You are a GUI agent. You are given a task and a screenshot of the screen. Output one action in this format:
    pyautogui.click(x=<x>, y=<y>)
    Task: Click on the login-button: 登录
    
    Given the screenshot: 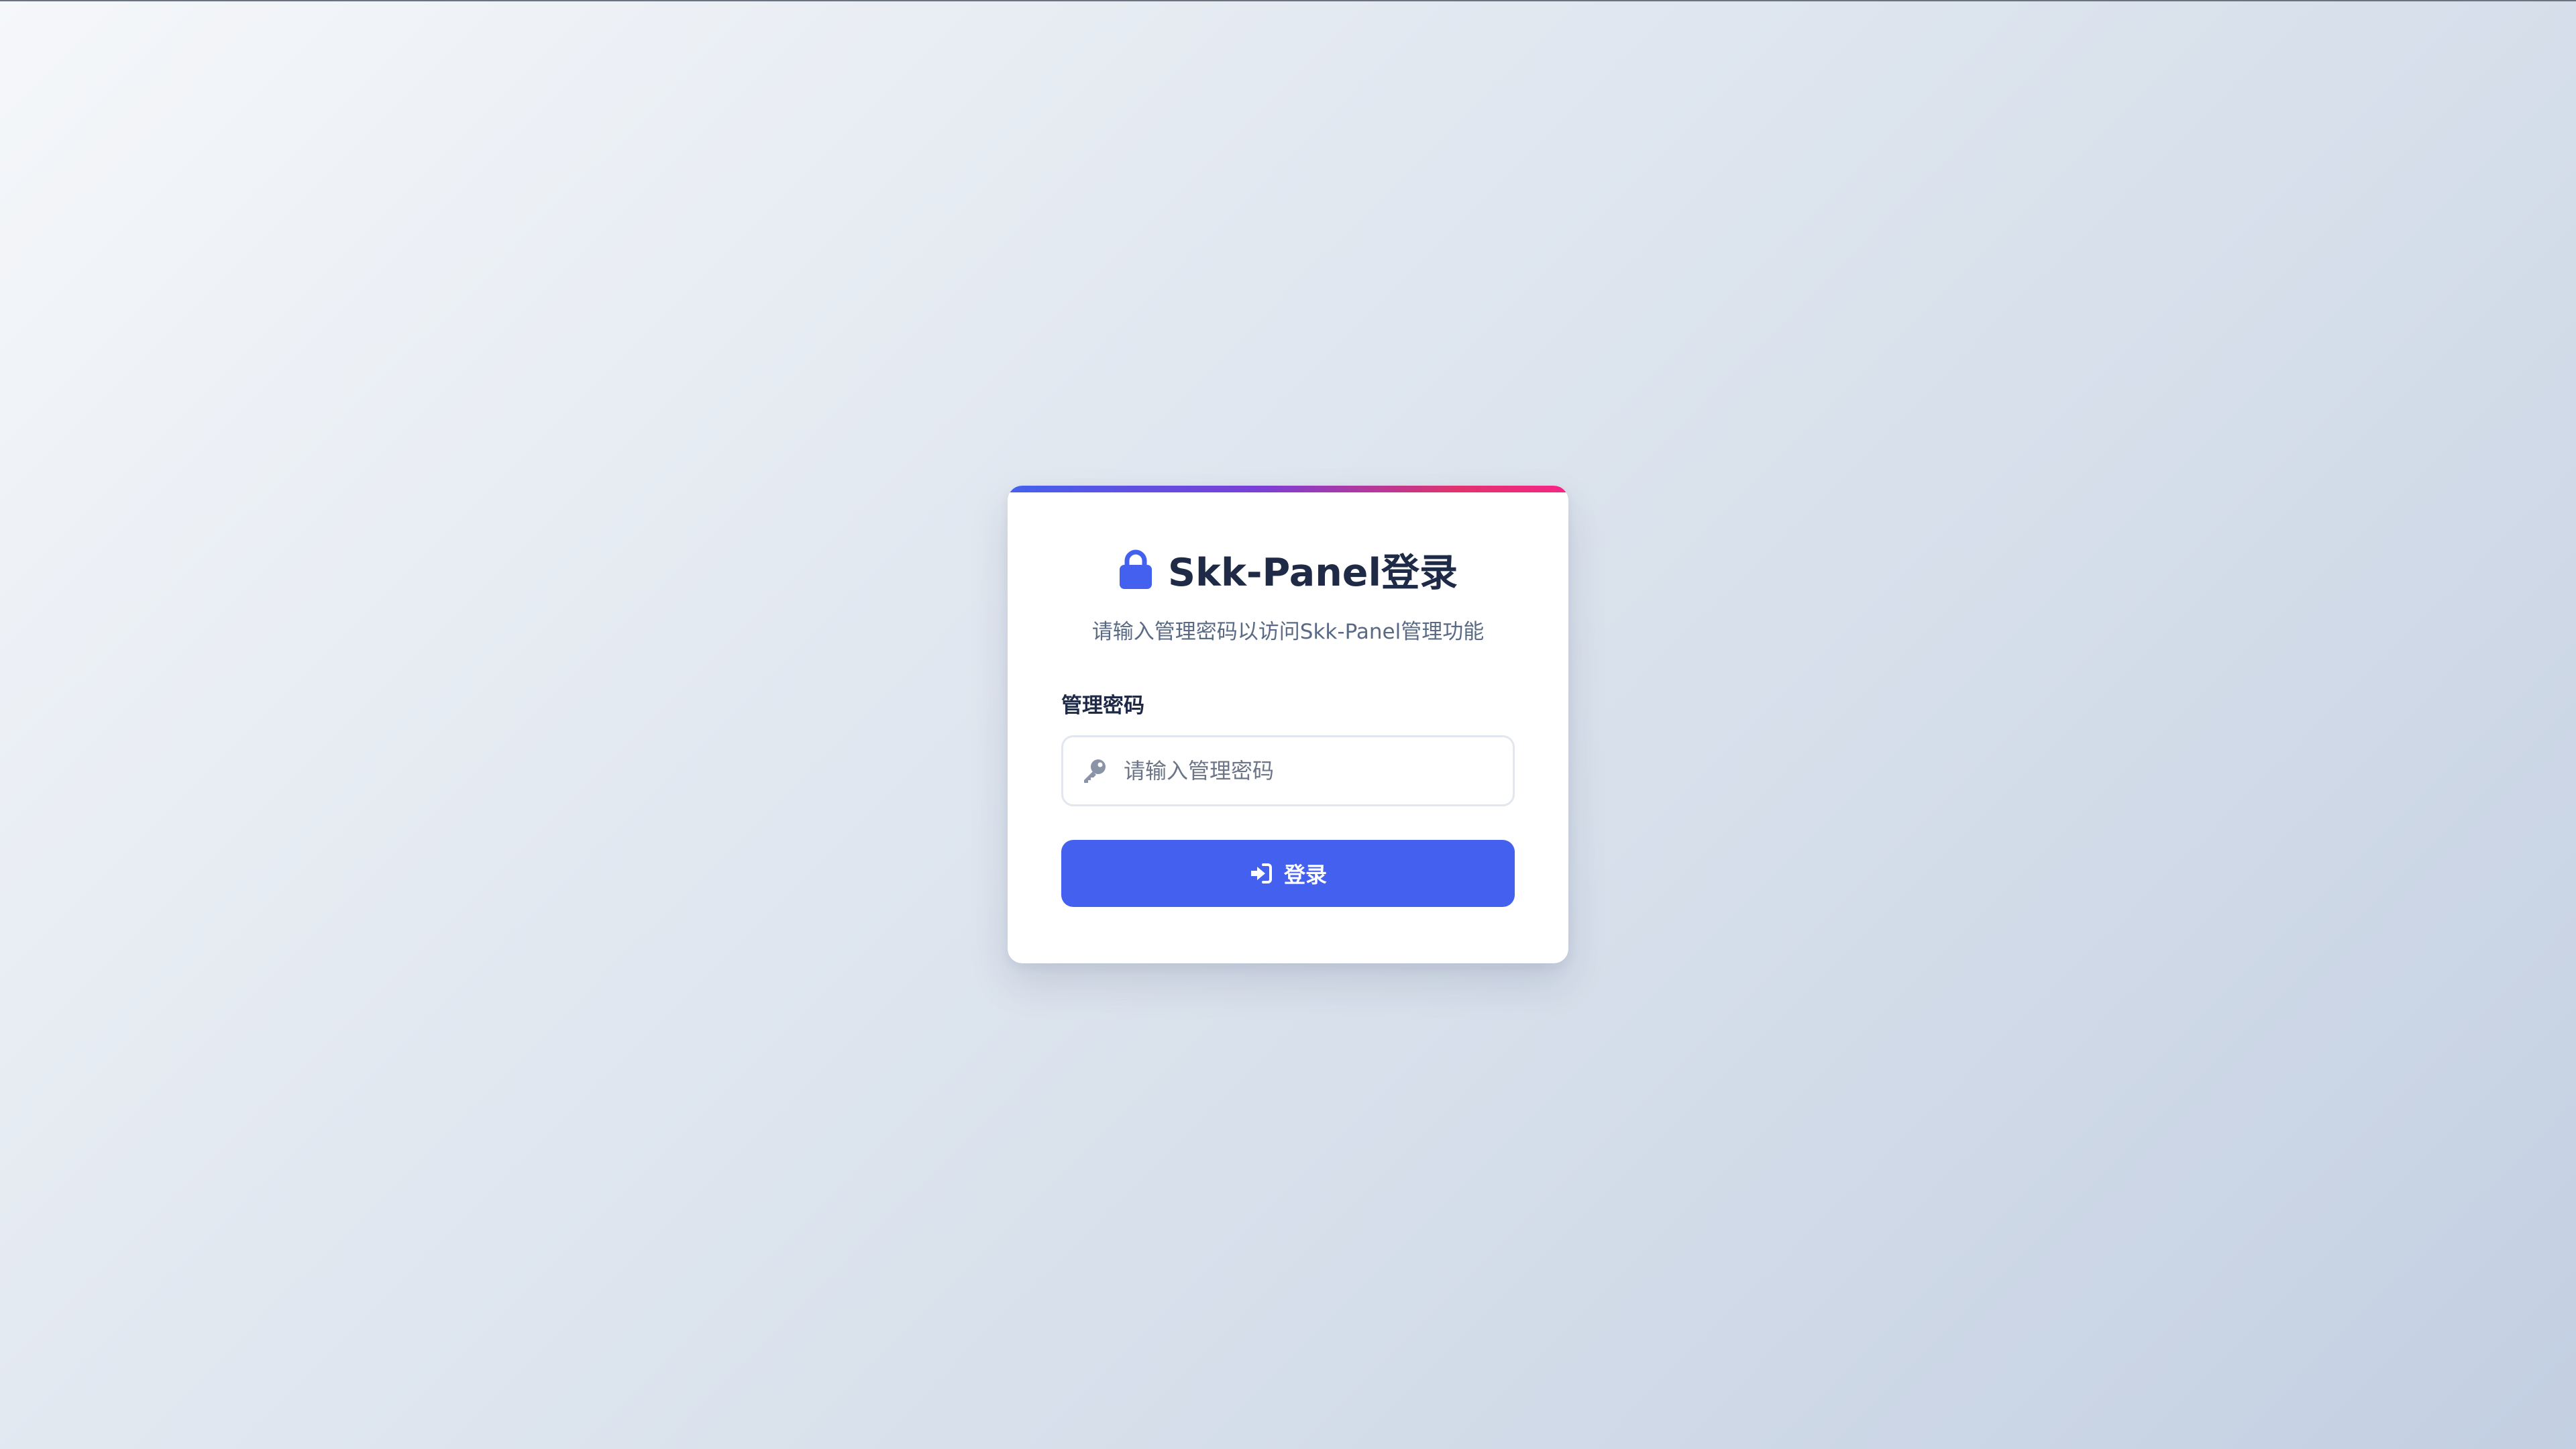 What is the action you would take?
    pyautogui.click(x=1288, y=873)
    